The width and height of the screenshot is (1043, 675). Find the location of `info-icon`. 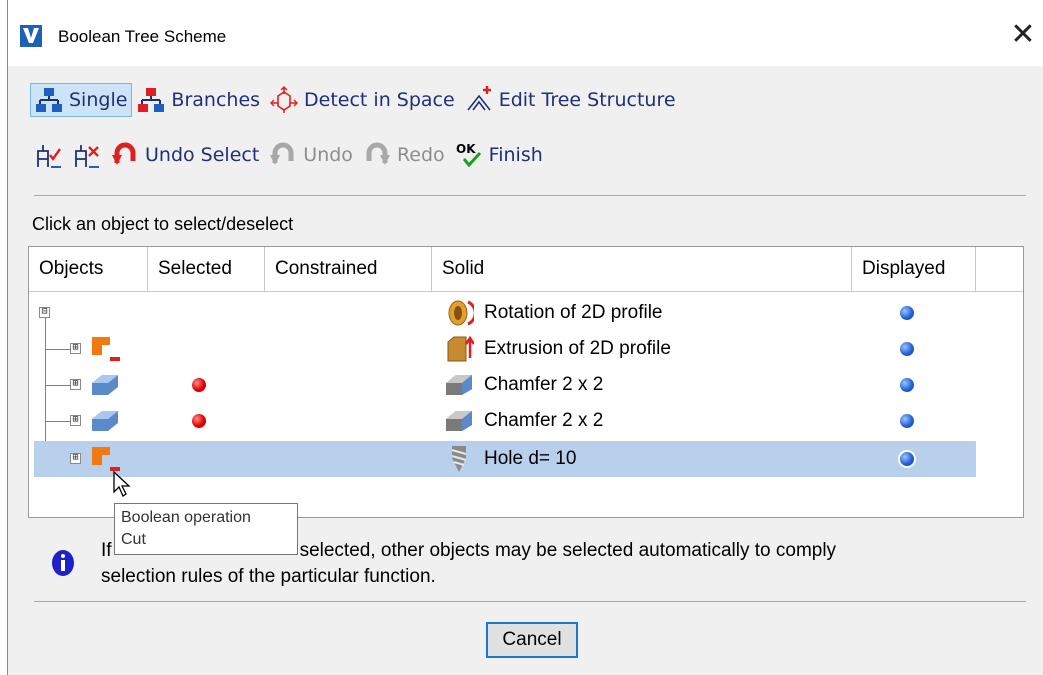

info-icon is located at coordinates (63, 563).